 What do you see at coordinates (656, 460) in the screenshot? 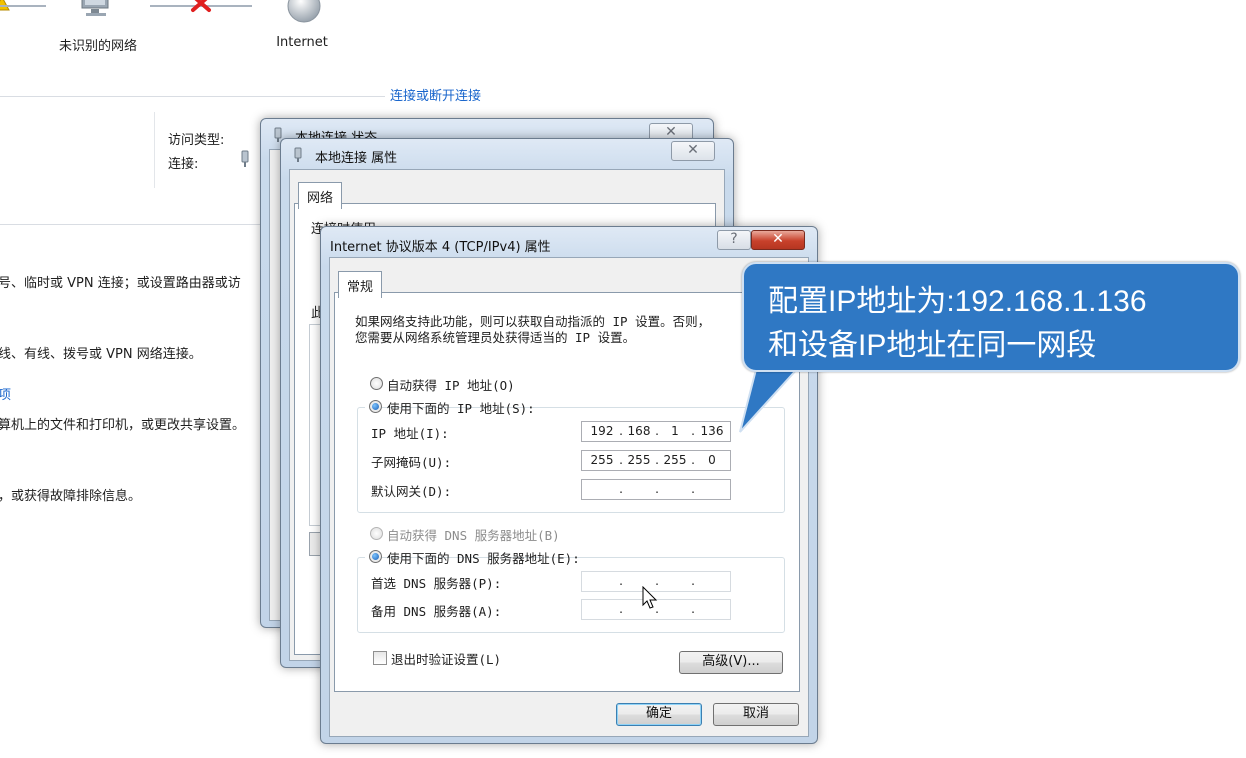
I see `subnet-mask-input: 255 . 255 . 255 . 0` at bounding box center [656, 460].